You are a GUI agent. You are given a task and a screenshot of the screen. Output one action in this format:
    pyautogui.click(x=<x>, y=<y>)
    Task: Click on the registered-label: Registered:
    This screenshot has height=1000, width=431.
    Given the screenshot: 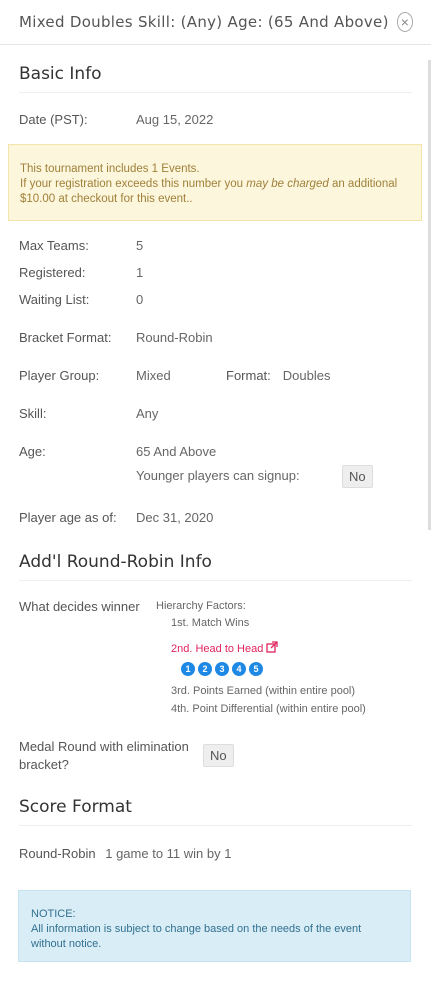 What is the action you would take?
    pyautogui.click(x=52, y=272)
    